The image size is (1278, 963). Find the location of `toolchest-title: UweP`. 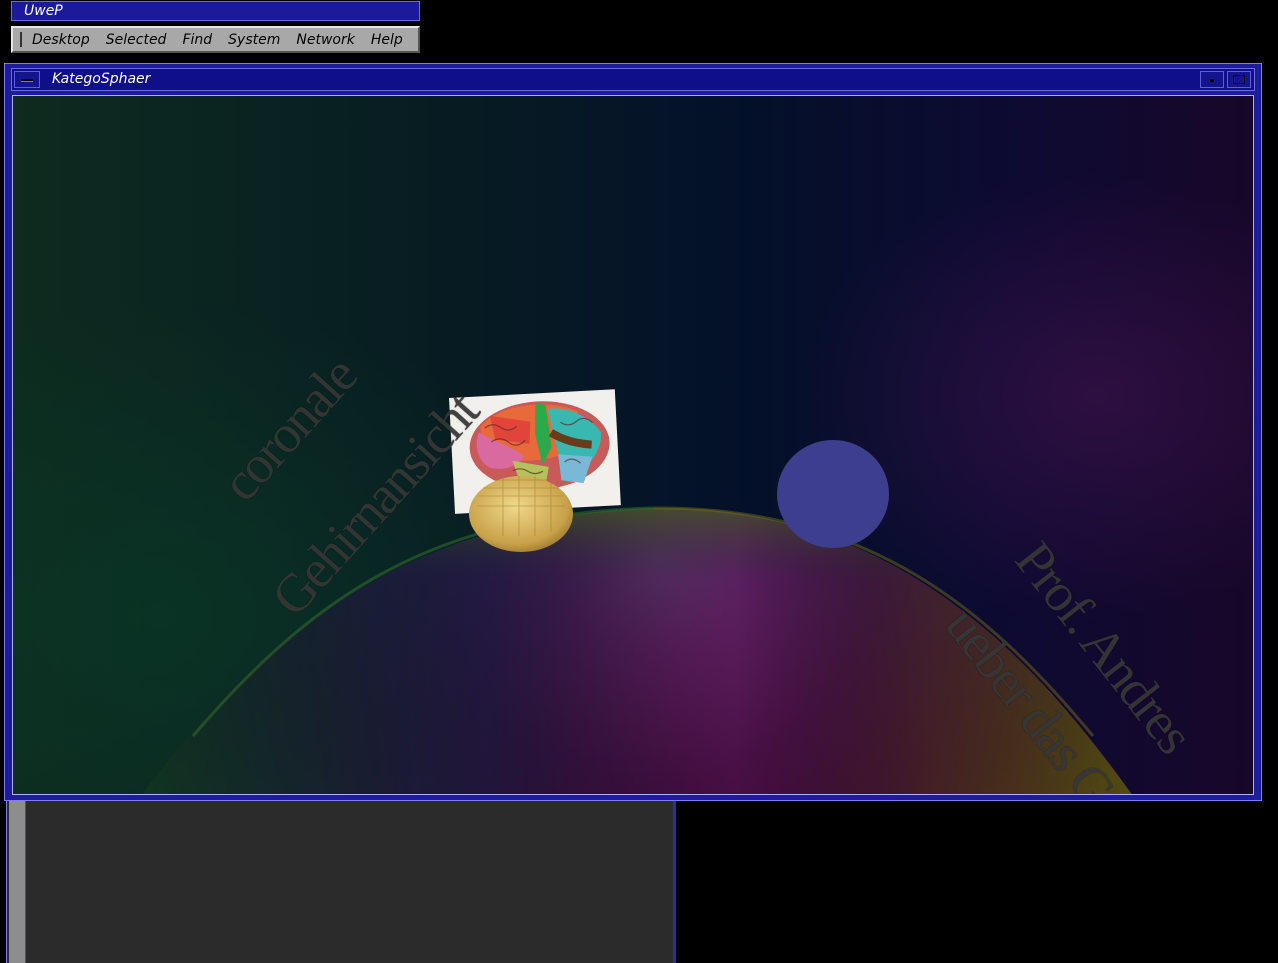

toolchest-title: UweP is located at coordinates (43, 11).